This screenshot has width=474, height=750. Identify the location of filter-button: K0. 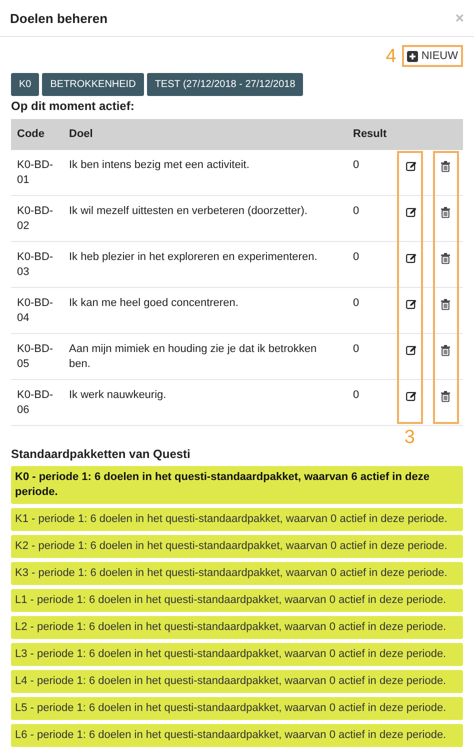
(25, 84).